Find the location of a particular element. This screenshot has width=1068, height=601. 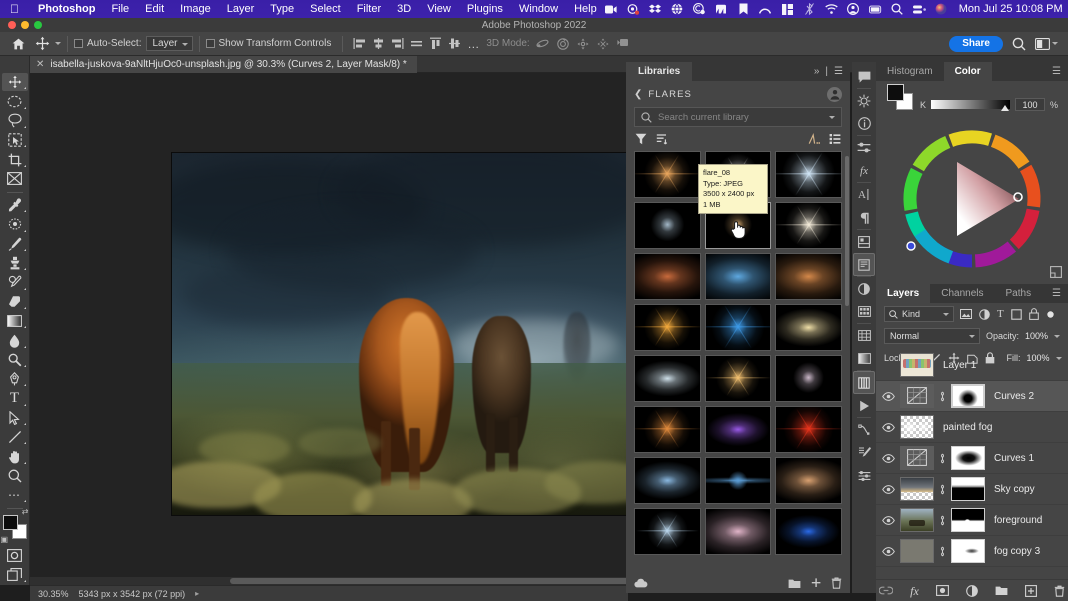

roll-3d-icon is located at coordinates (562, 43).